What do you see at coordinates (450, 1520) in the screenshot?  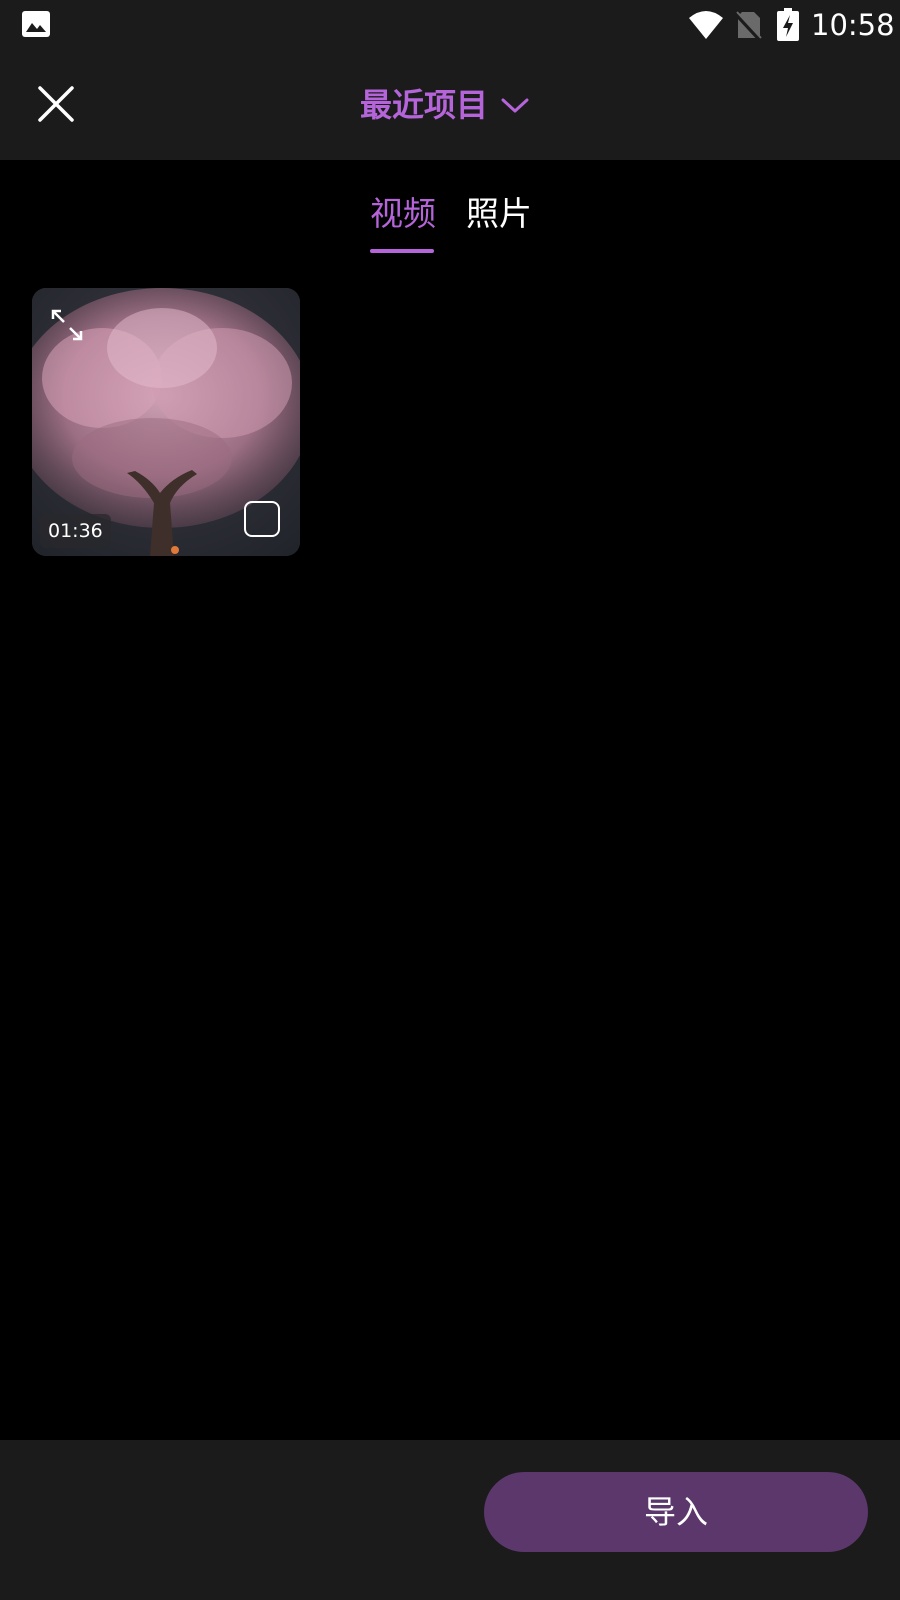 I see `bottom-bar: 导入` at bounding box center [450, 1520].